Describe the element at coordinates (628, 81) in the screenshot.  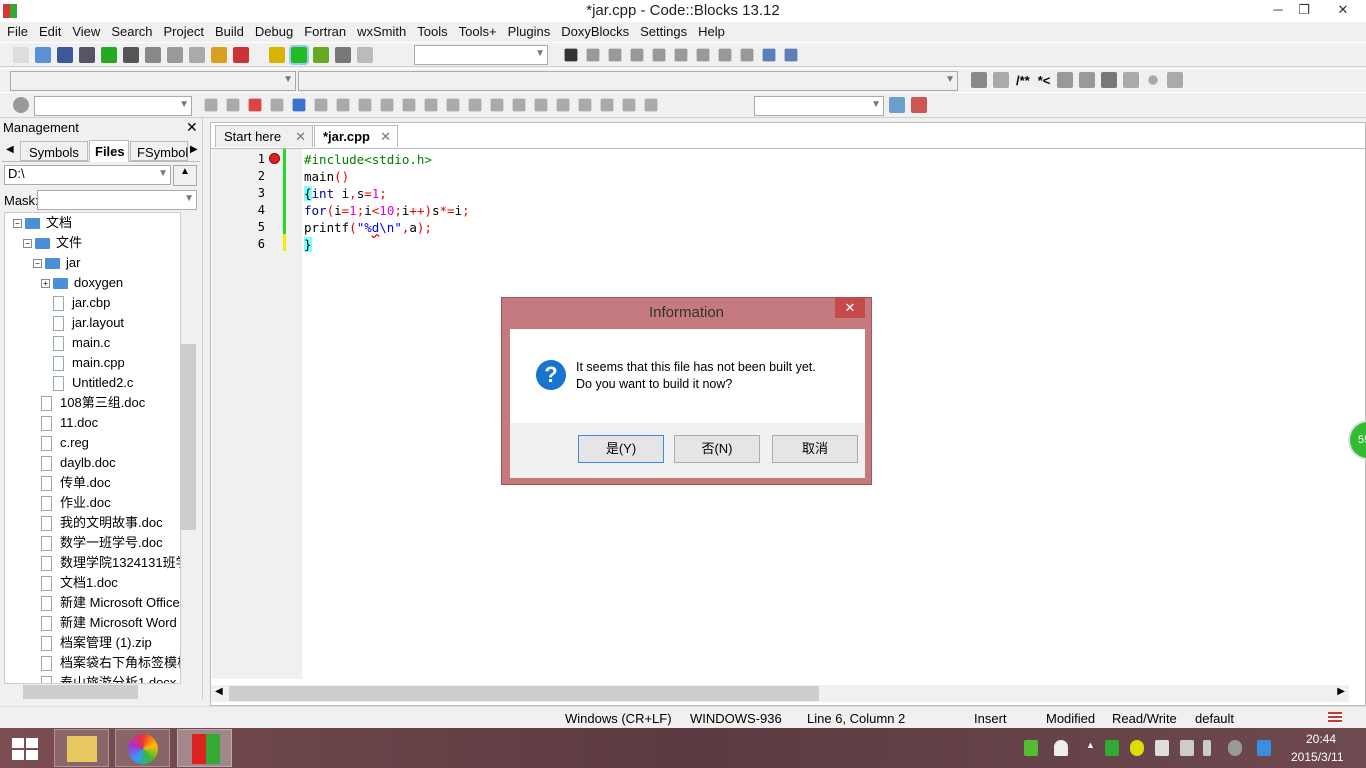
I see `function-select: ▼` at that location.